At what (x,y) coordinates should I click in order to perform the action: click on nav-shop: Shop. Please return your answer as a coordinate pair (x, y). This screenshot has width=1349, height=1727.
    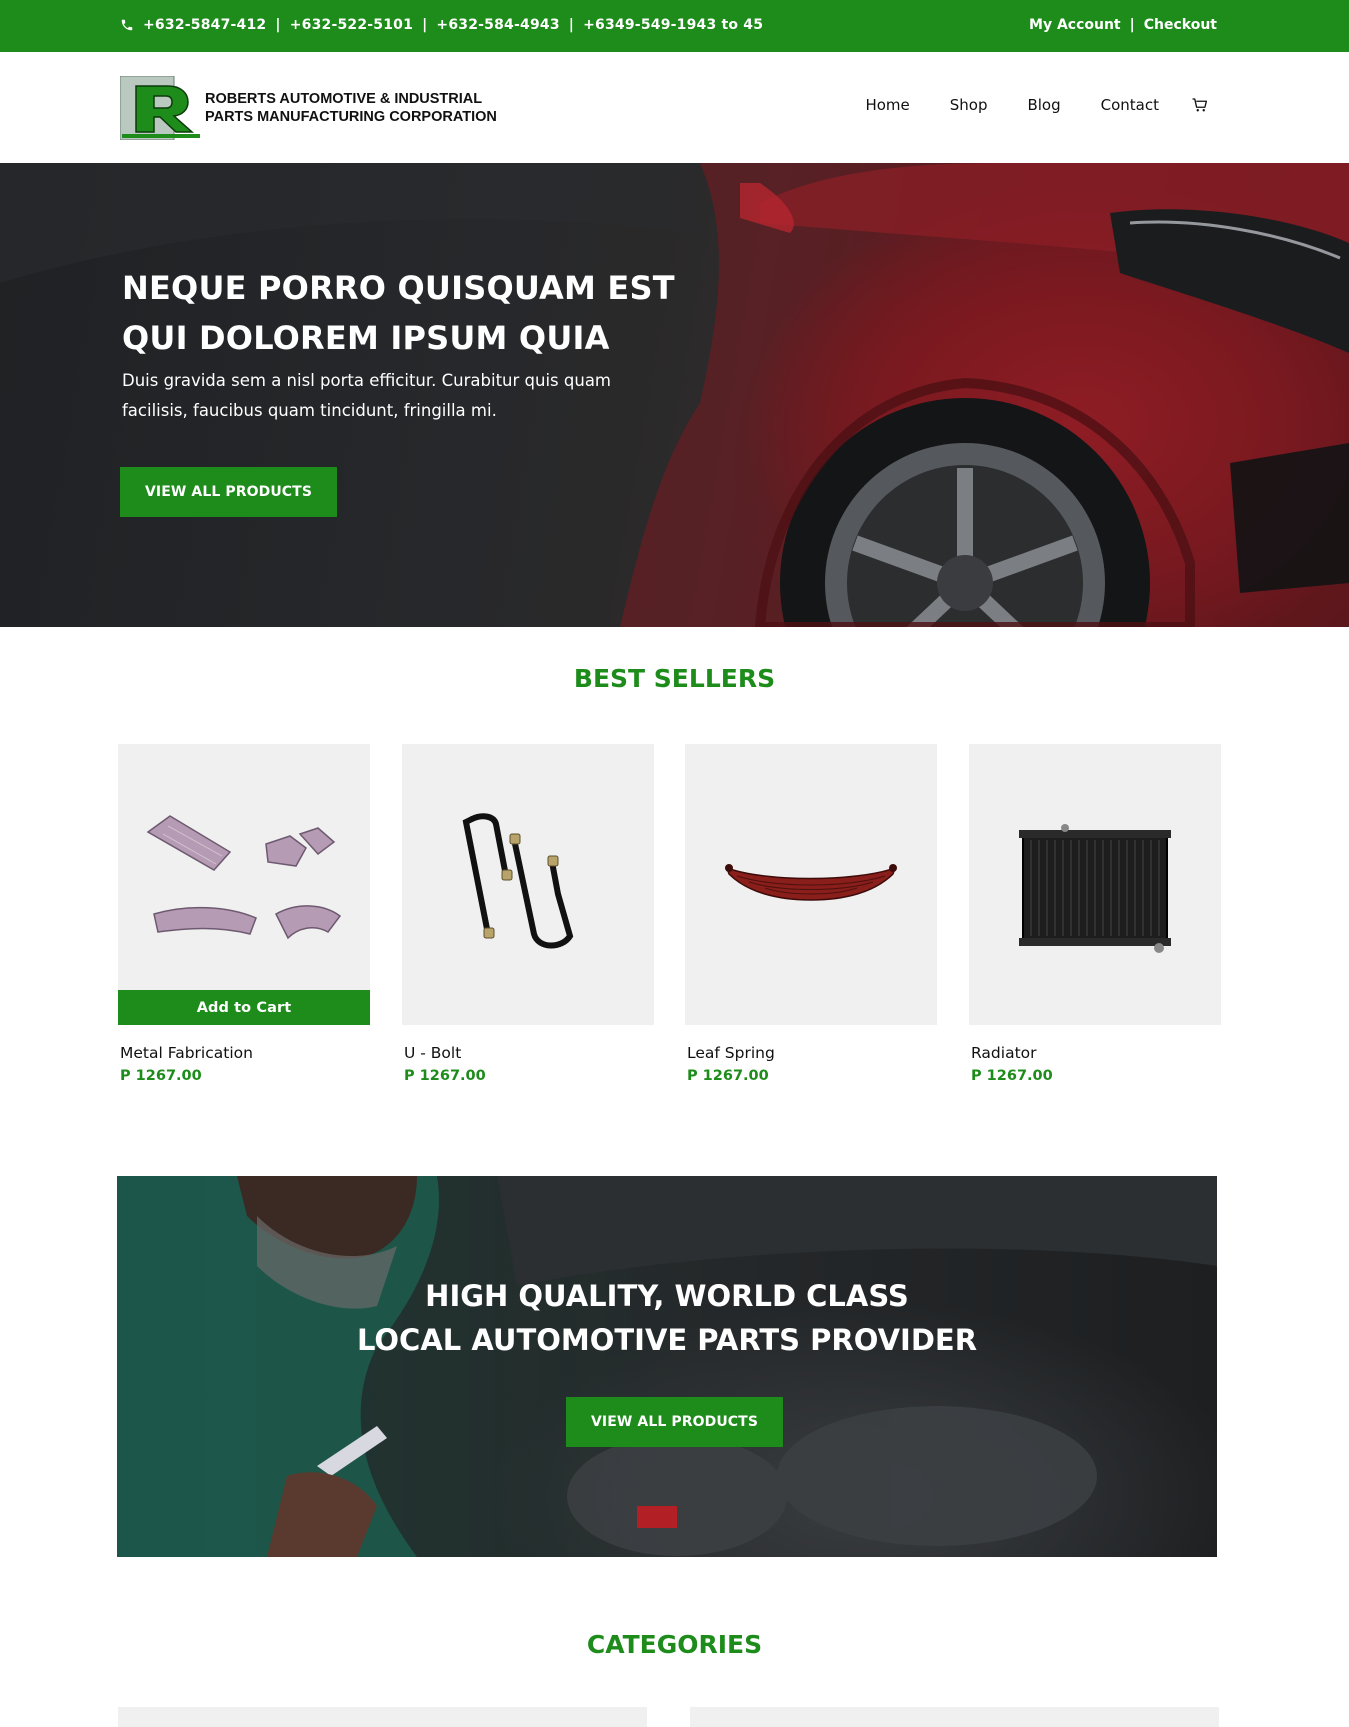
    Looking at the image, I should click on (969, 105).